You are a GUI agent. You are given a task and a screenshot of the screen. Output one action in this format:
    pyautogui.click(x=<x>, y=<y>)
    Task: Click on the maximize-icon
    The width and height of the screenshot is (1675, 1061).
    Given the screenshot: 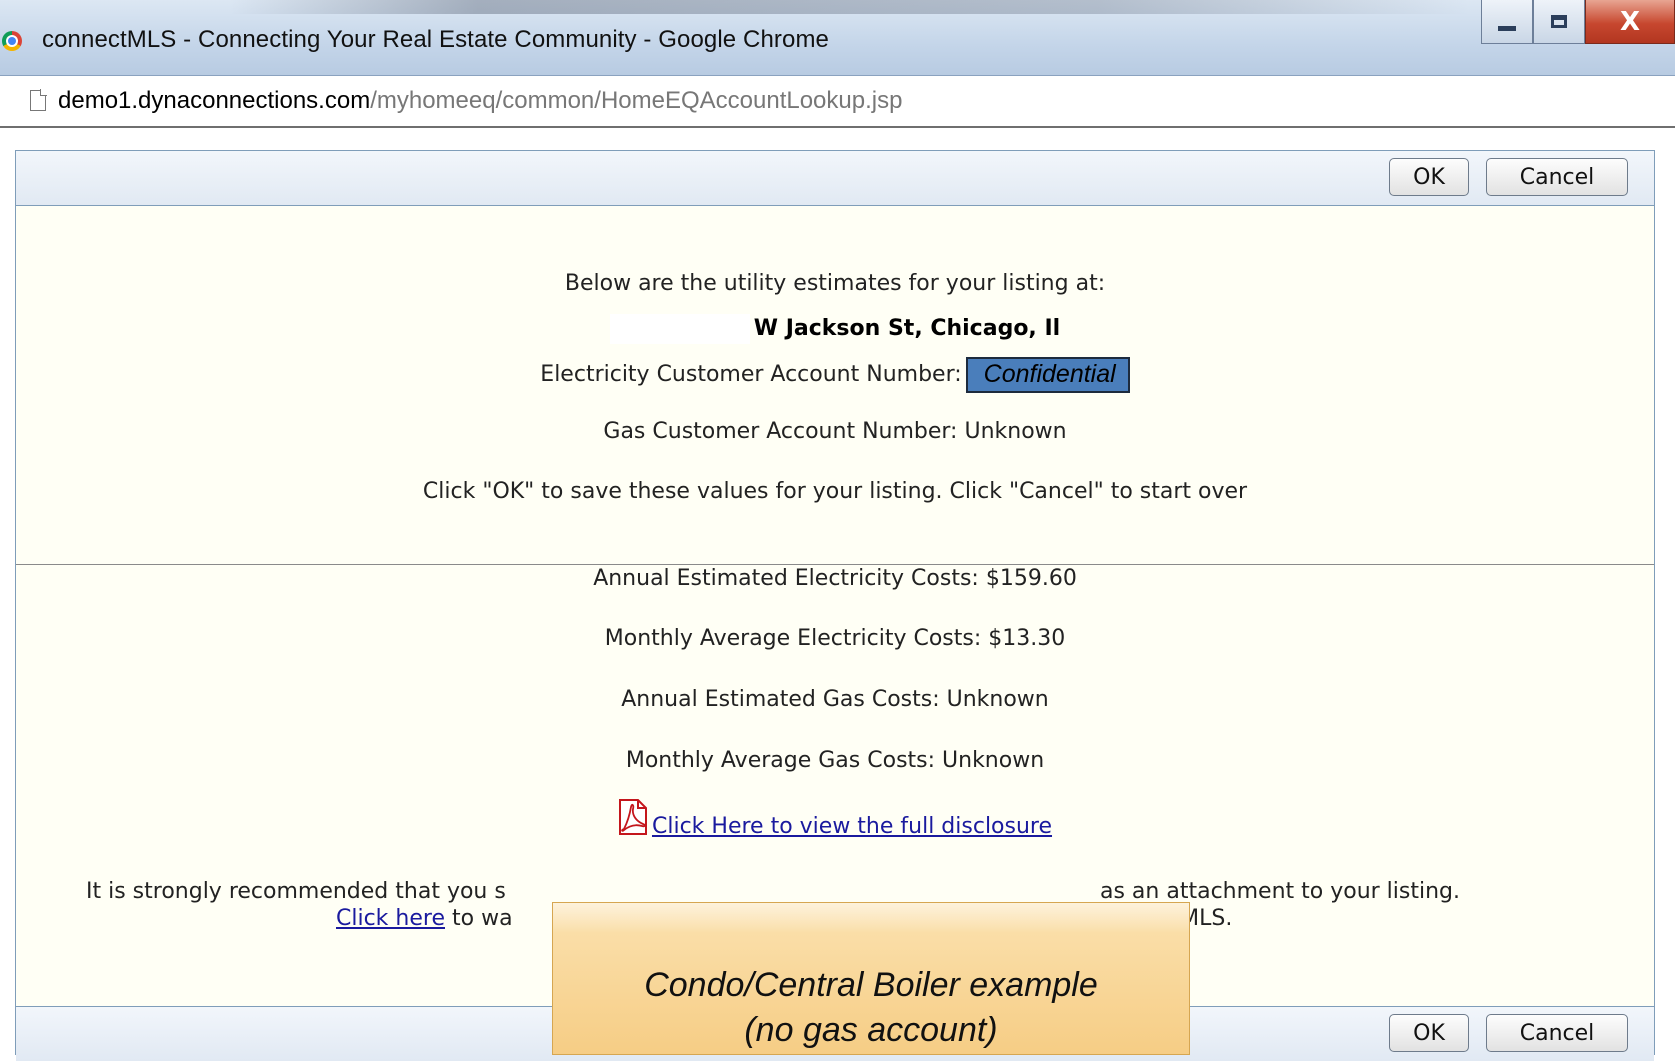 What is the action you would take?
    pyautogui.click(x=1559, y=21)
    